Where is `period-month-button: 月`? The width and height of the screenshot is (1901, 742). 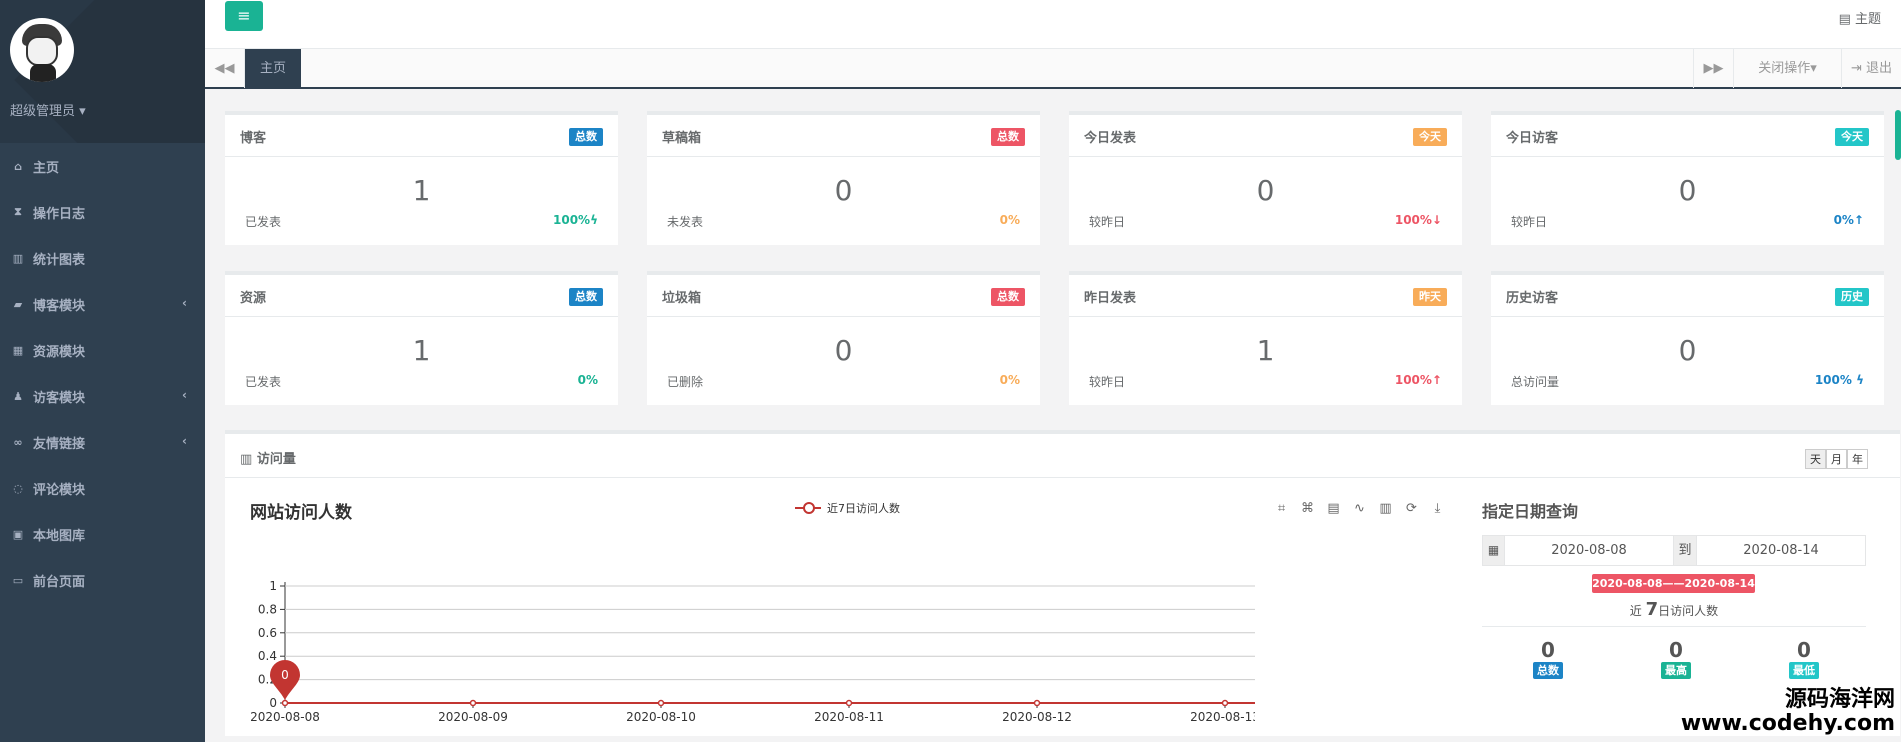
period-month-button: 月 is located at coordinates (1836, 459).